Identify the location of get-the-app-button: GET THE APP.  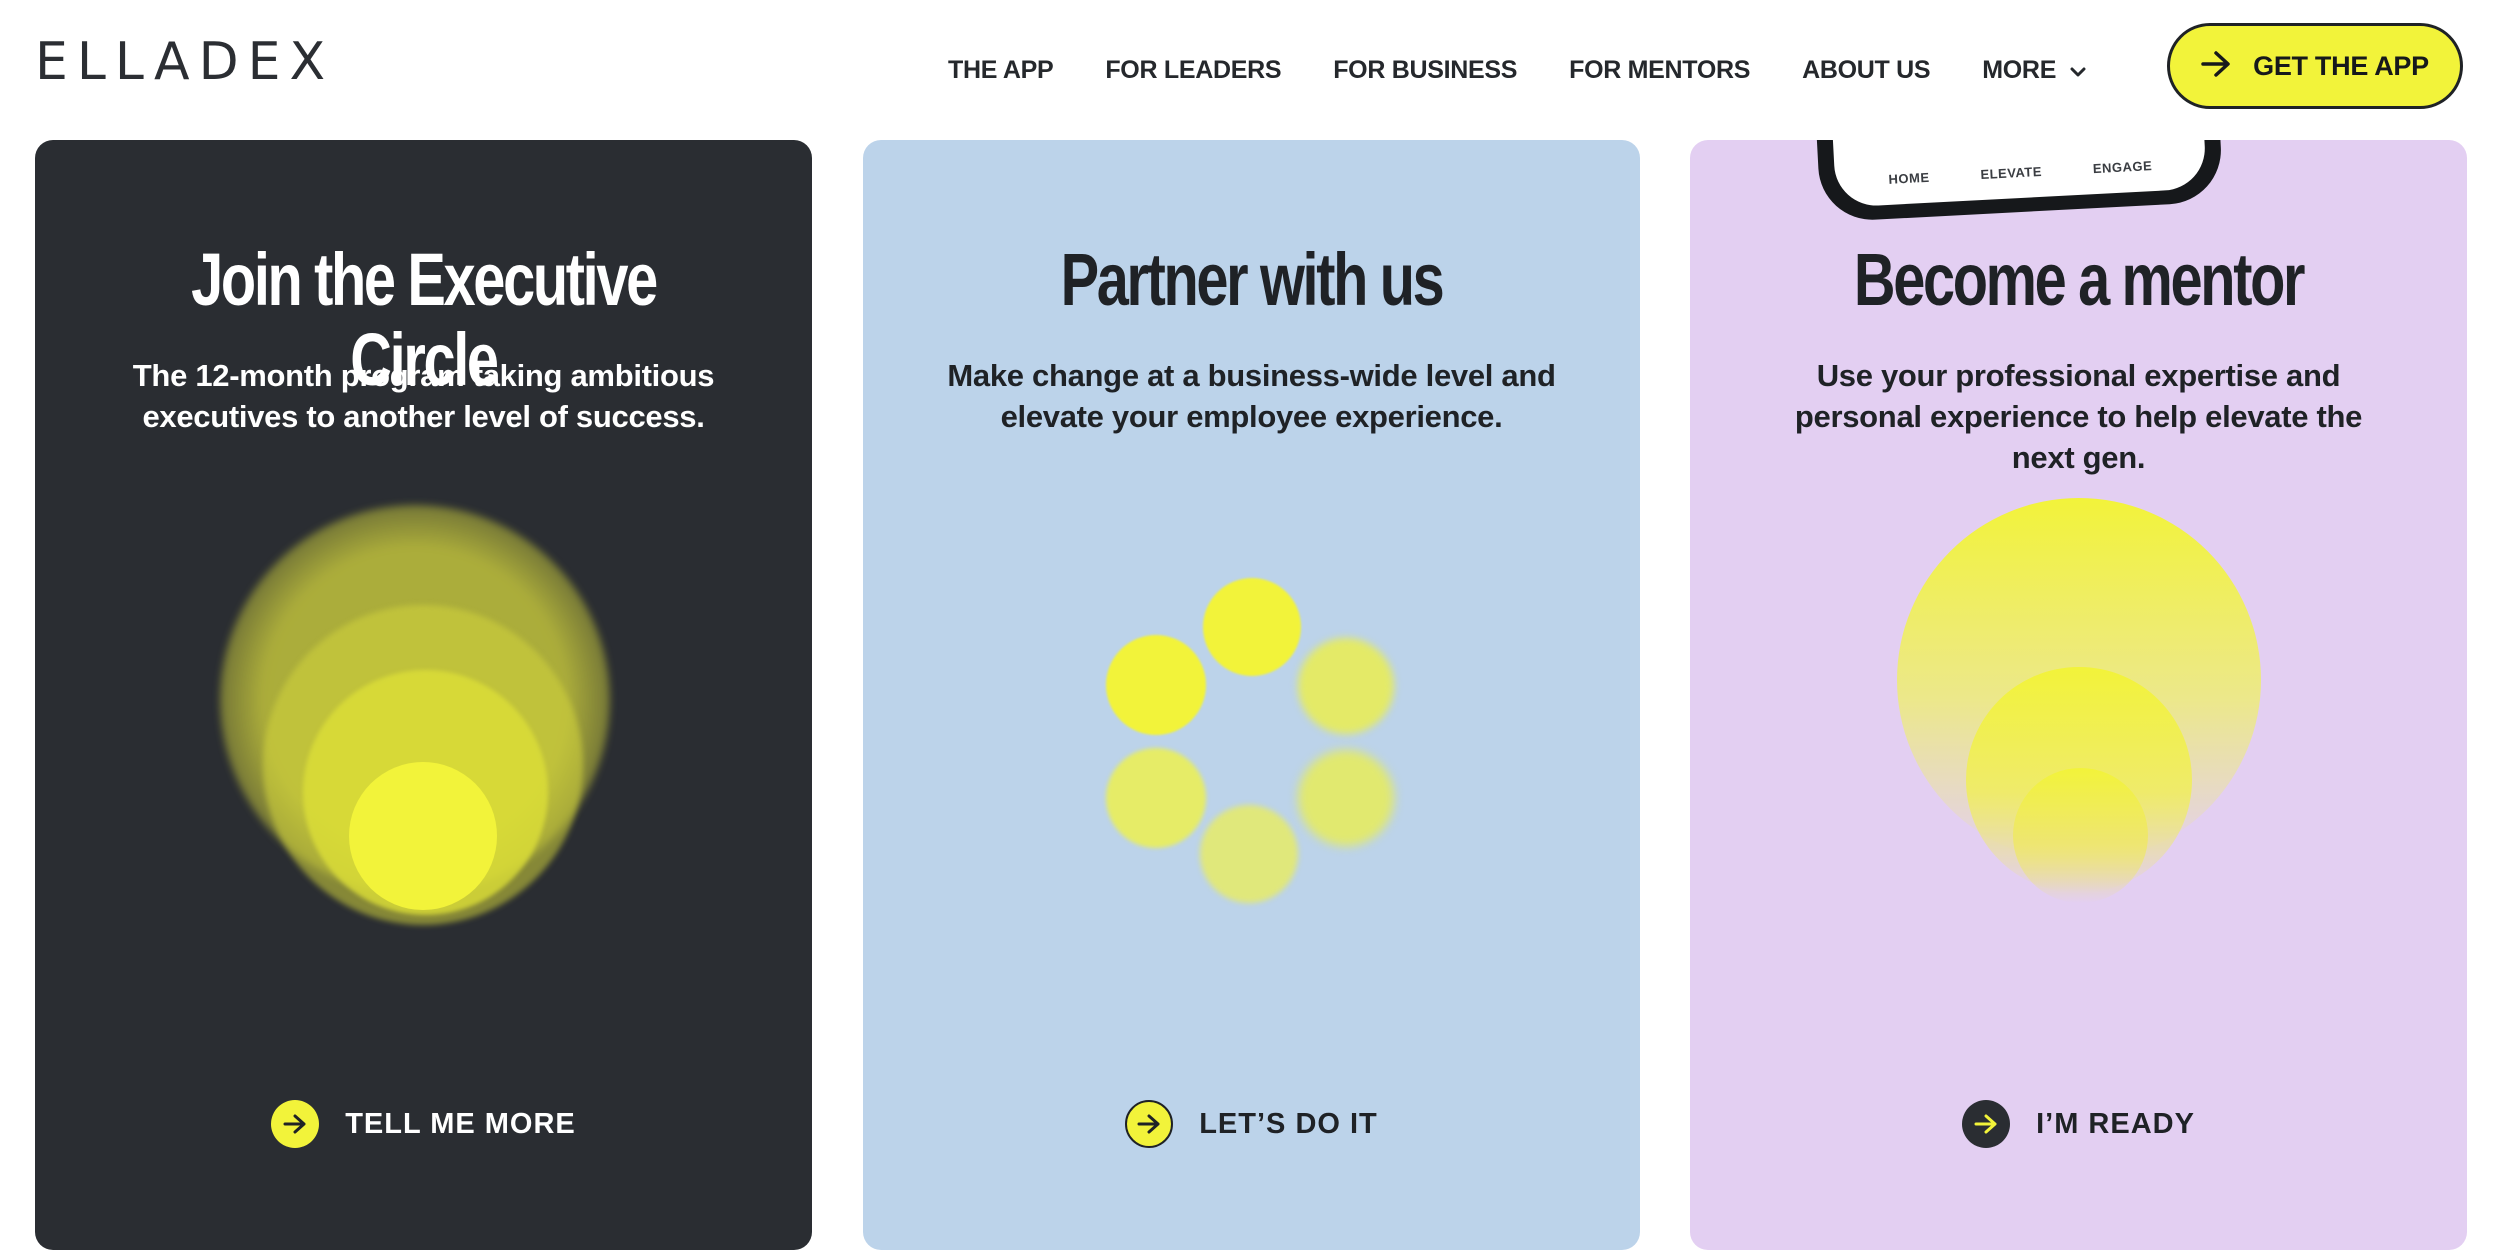
(2315, 66).